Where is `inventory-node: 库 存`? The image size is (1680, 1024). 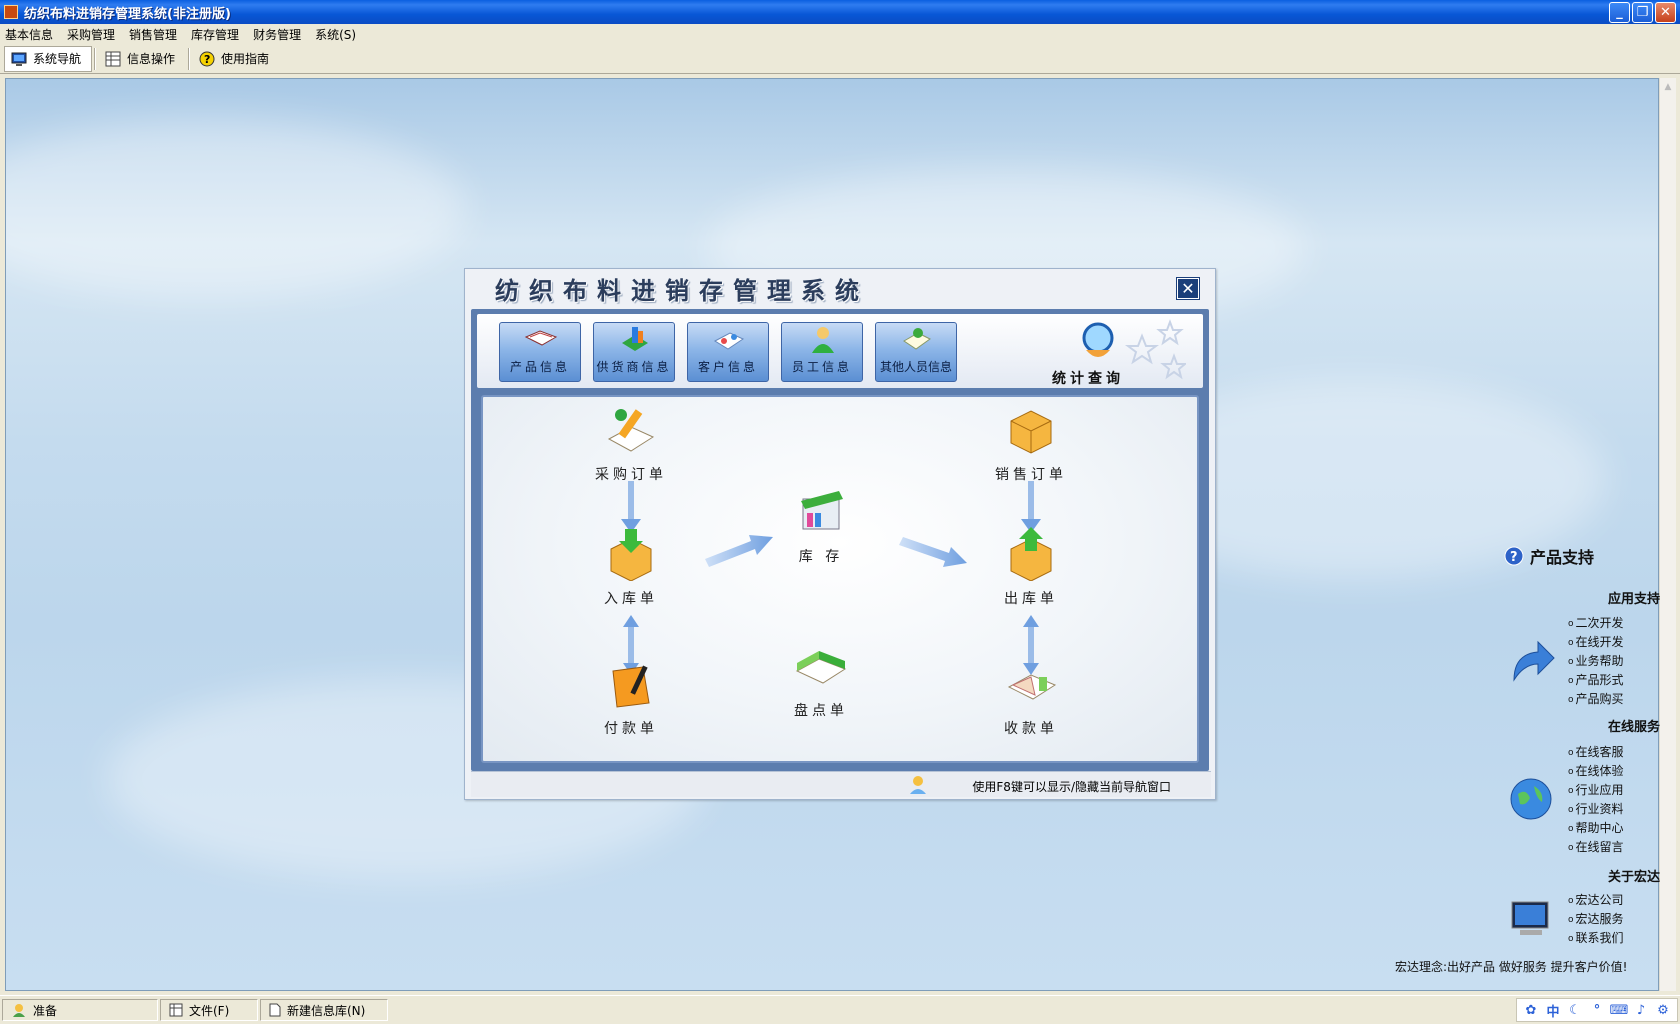
inventory-node: 库 存 is located at coordinates (821, 525).